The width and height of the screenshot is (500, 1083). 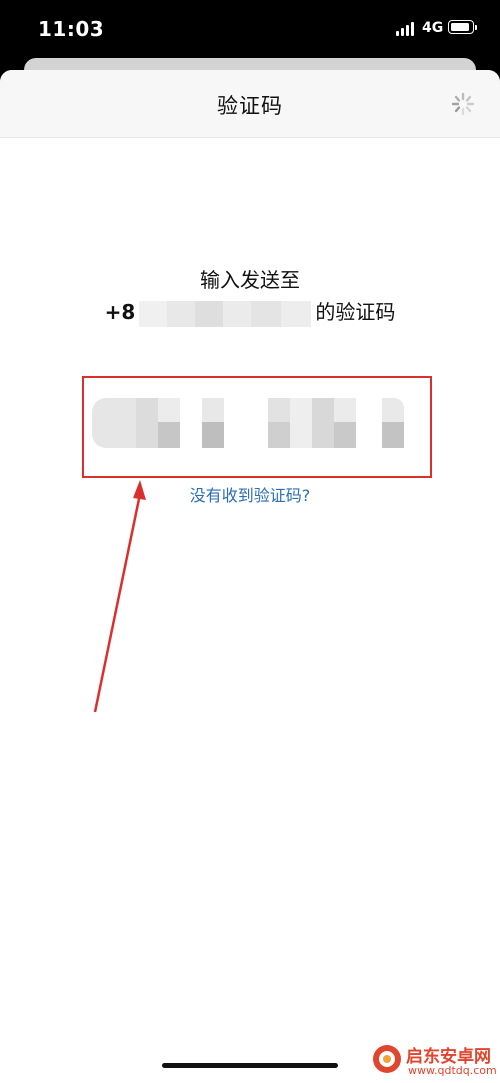 What do you see at coordinates (462, 27) in the screenshot?
I see `battery-icon` at bounding box center [462, 27].